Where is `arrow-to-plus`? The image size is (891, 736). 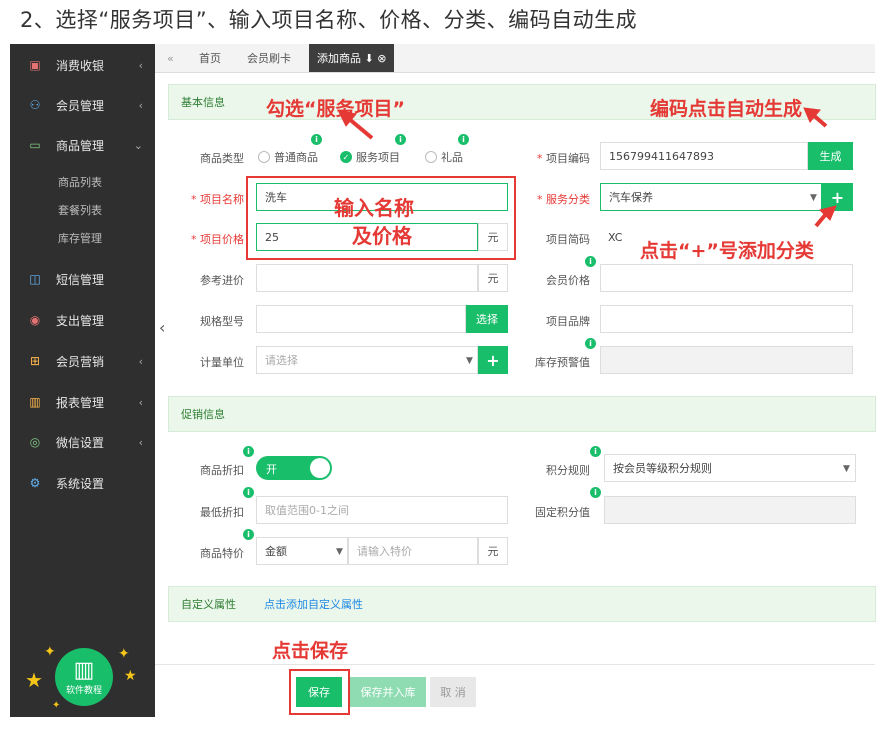 arrow-to-plus is located at coordinates (821, 220).